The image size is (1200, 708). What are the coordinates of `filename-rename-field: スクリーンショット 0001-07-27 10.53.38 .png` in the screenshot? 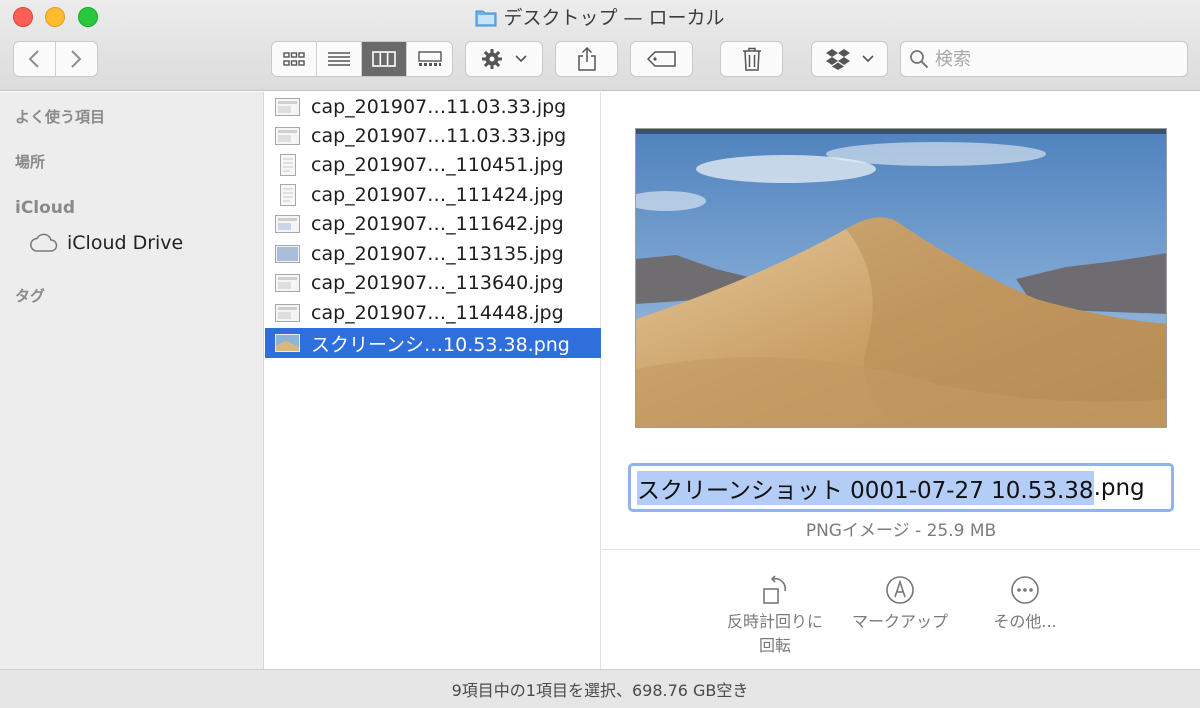 It's located at (901, 487).